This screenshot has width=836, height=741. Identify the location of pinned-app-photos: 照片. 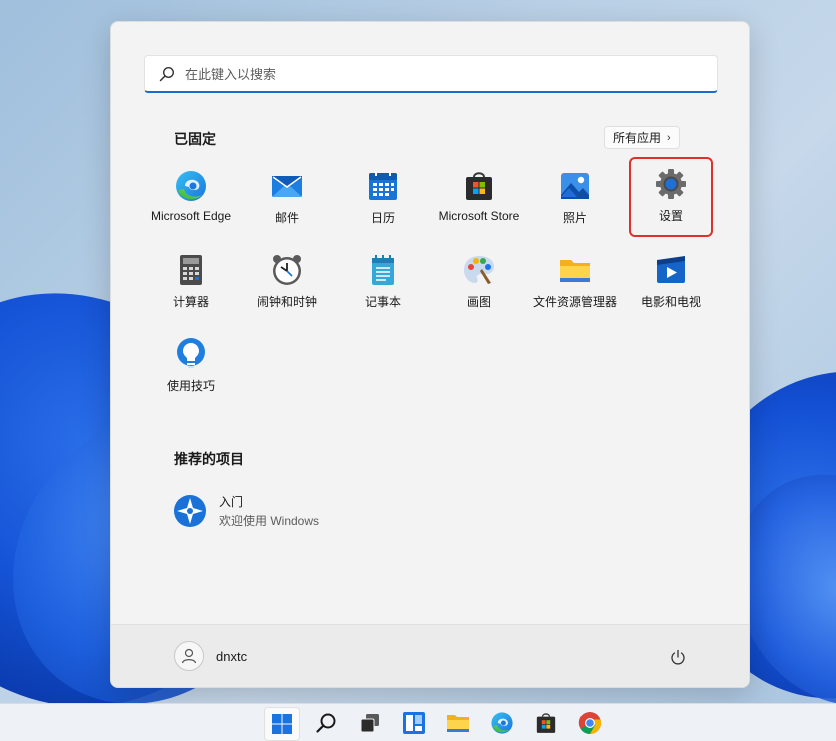
(575, 199).